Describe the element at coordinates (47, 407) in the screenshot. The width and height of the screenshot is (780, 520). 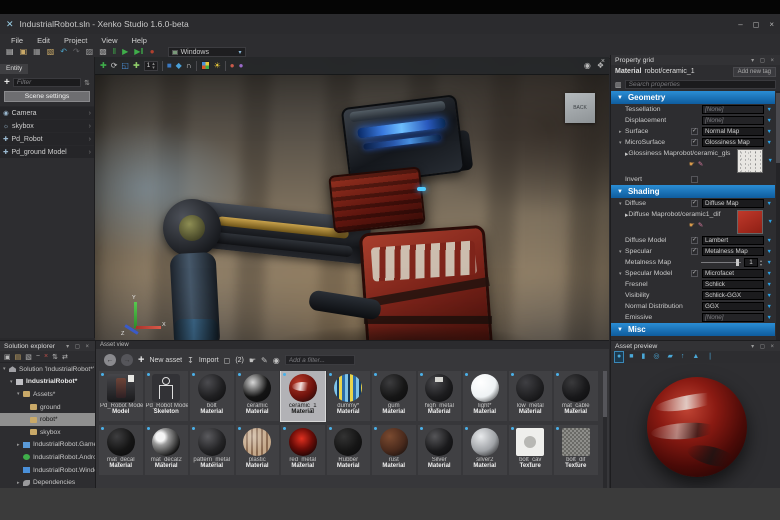
I see `solution-tree-item: ground` at that location.